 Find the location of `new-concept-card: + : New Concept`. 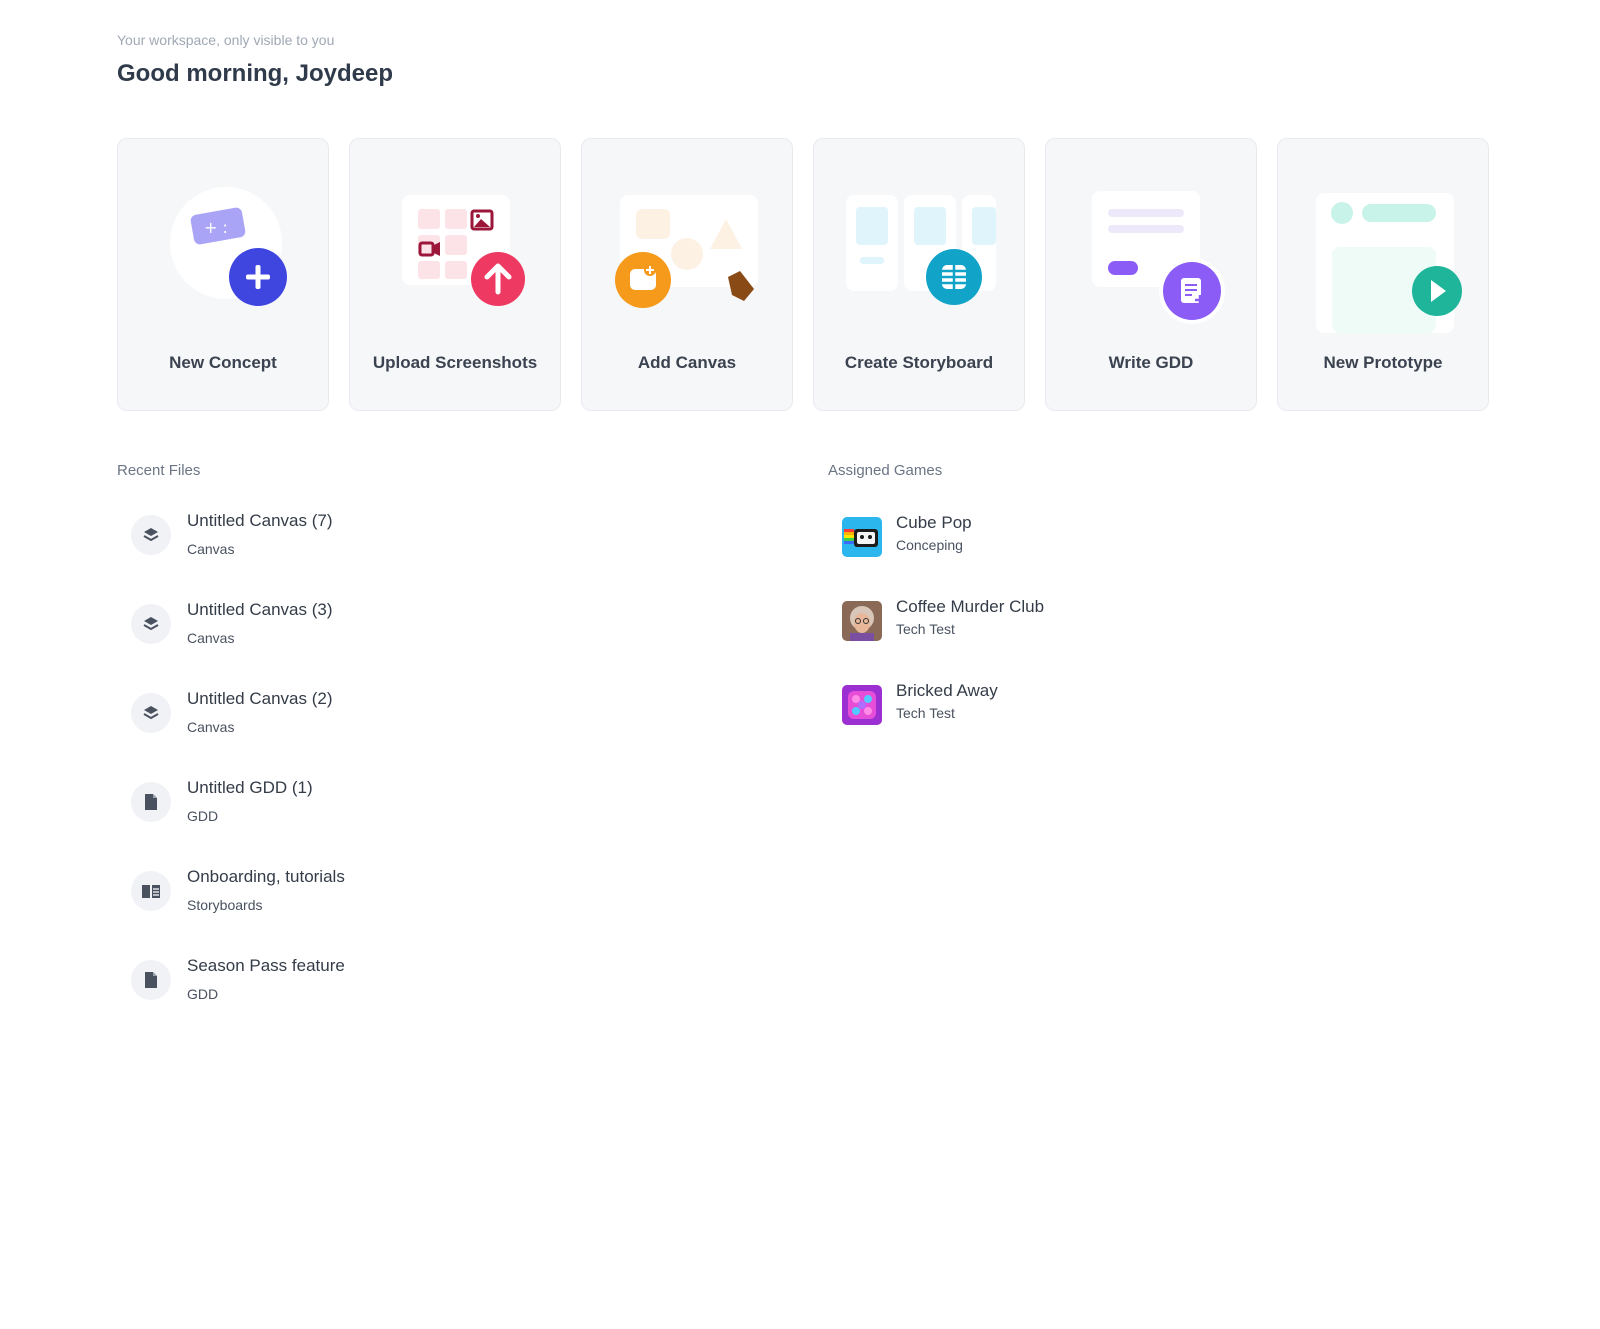

new-concept-card: + : New Concept is located at coordinates (223, 274).